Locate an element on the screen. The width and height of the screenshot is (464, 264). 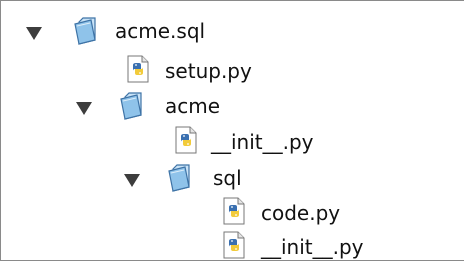
tree-node-sql: sql is located at coordinates (219, 178).